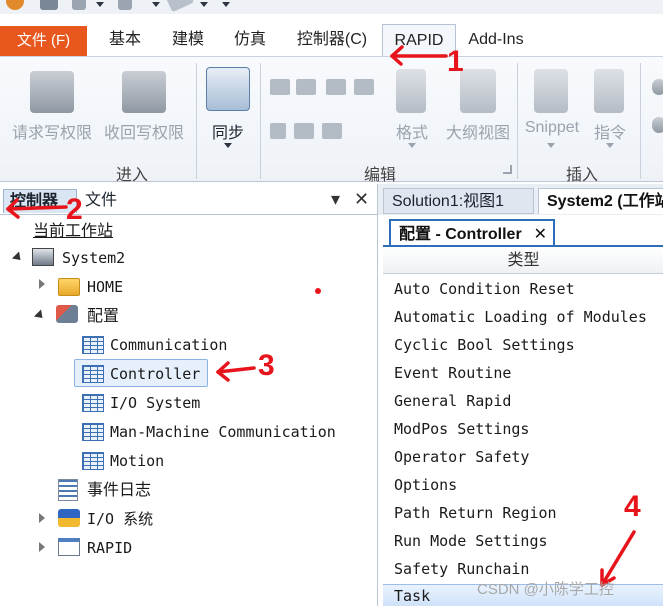 This screenshot has width=663, height=606. I want to click on undo-icon, so click(79, 5).